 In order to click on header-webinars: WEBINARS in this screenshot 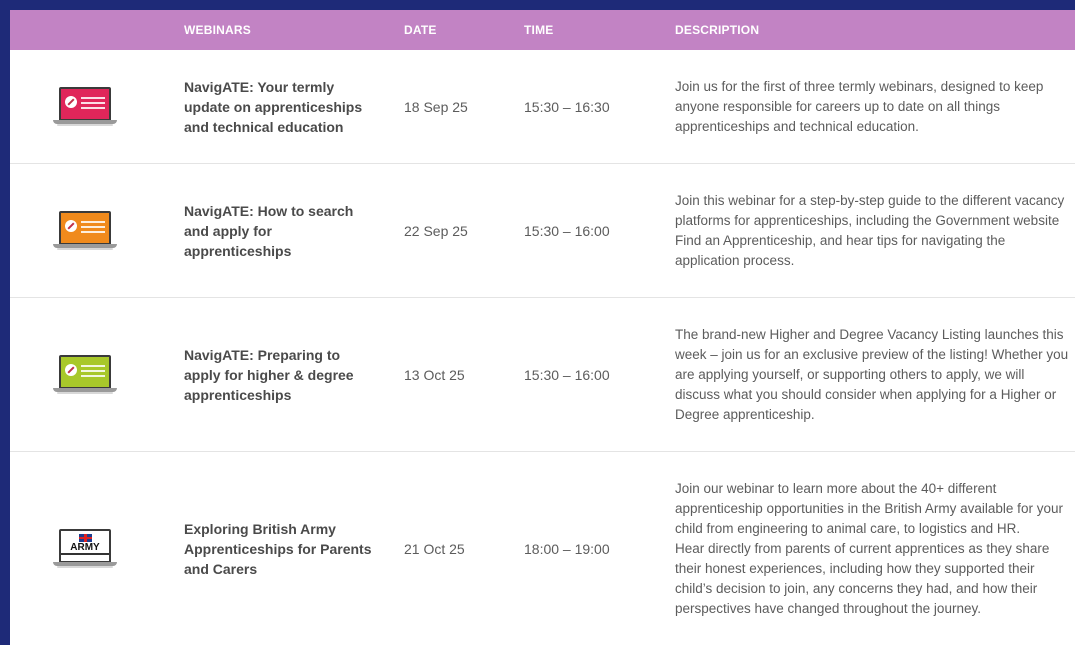, I will do `click(217, 30)`.